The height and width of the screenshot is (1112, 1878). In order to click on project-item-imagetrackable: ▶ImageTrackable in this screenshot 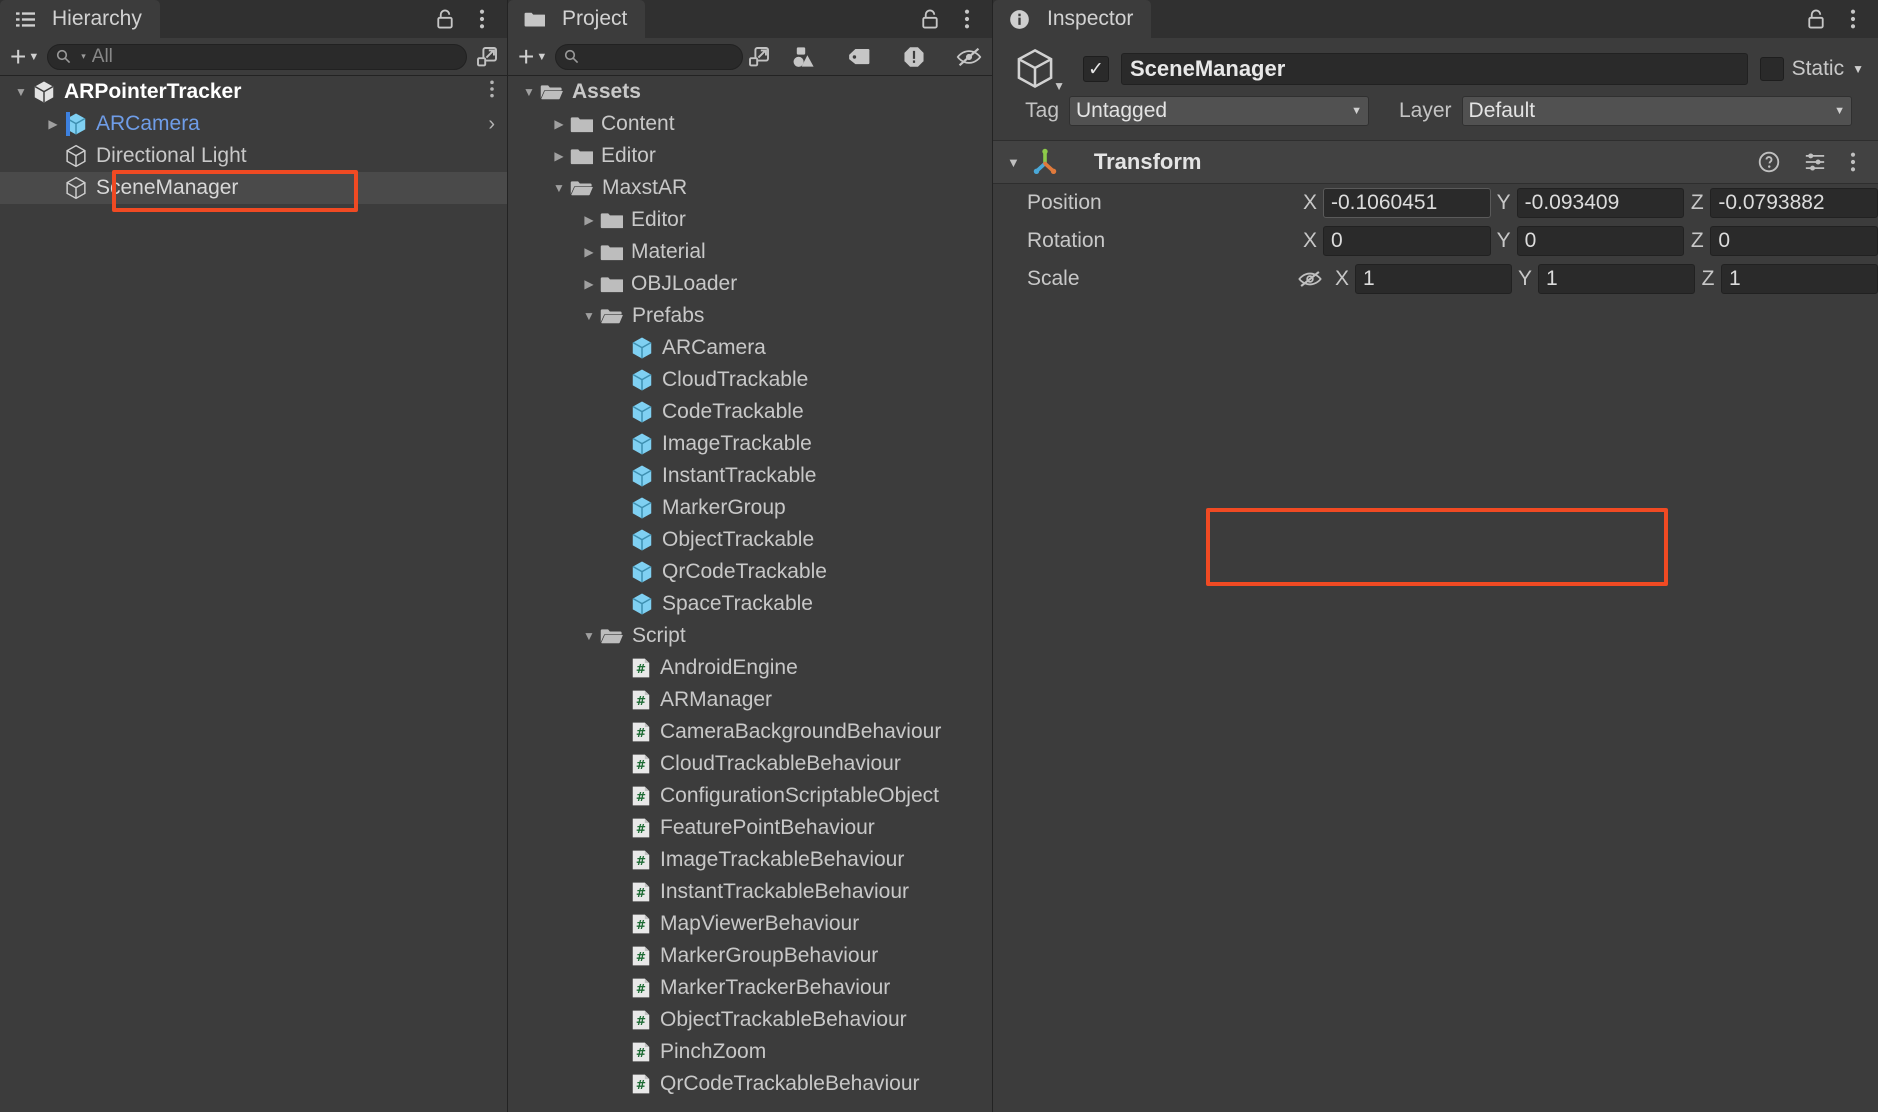, I will do `click(750, 444)`.